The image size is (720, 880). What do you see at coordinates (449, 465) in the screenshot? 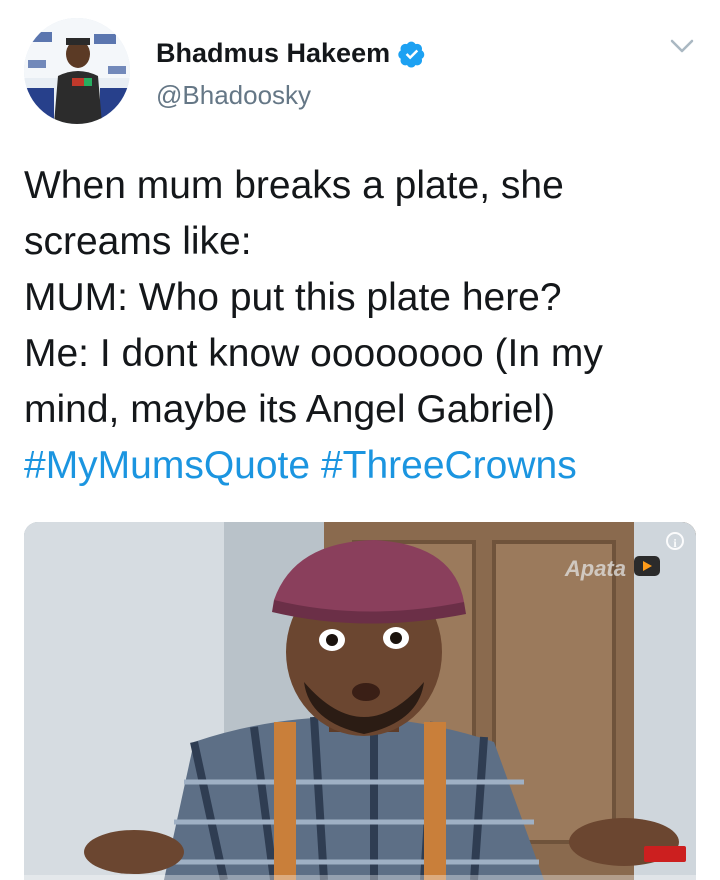
I see `hashtag-link: #ThreeCrowns` at bounding box center [449, 465].